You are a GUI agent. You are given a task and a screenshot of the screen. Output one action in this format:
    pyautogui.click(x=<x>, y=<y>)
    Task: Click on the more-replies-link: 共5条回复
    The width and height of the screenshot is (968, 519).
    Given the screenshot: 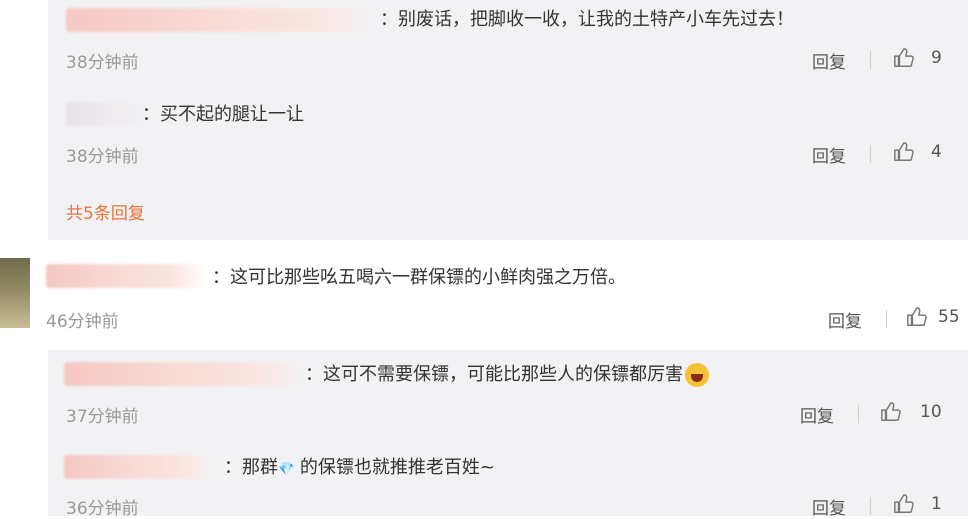 What is the action you would take?
    pyautogui.click(x=105, y=211)
    